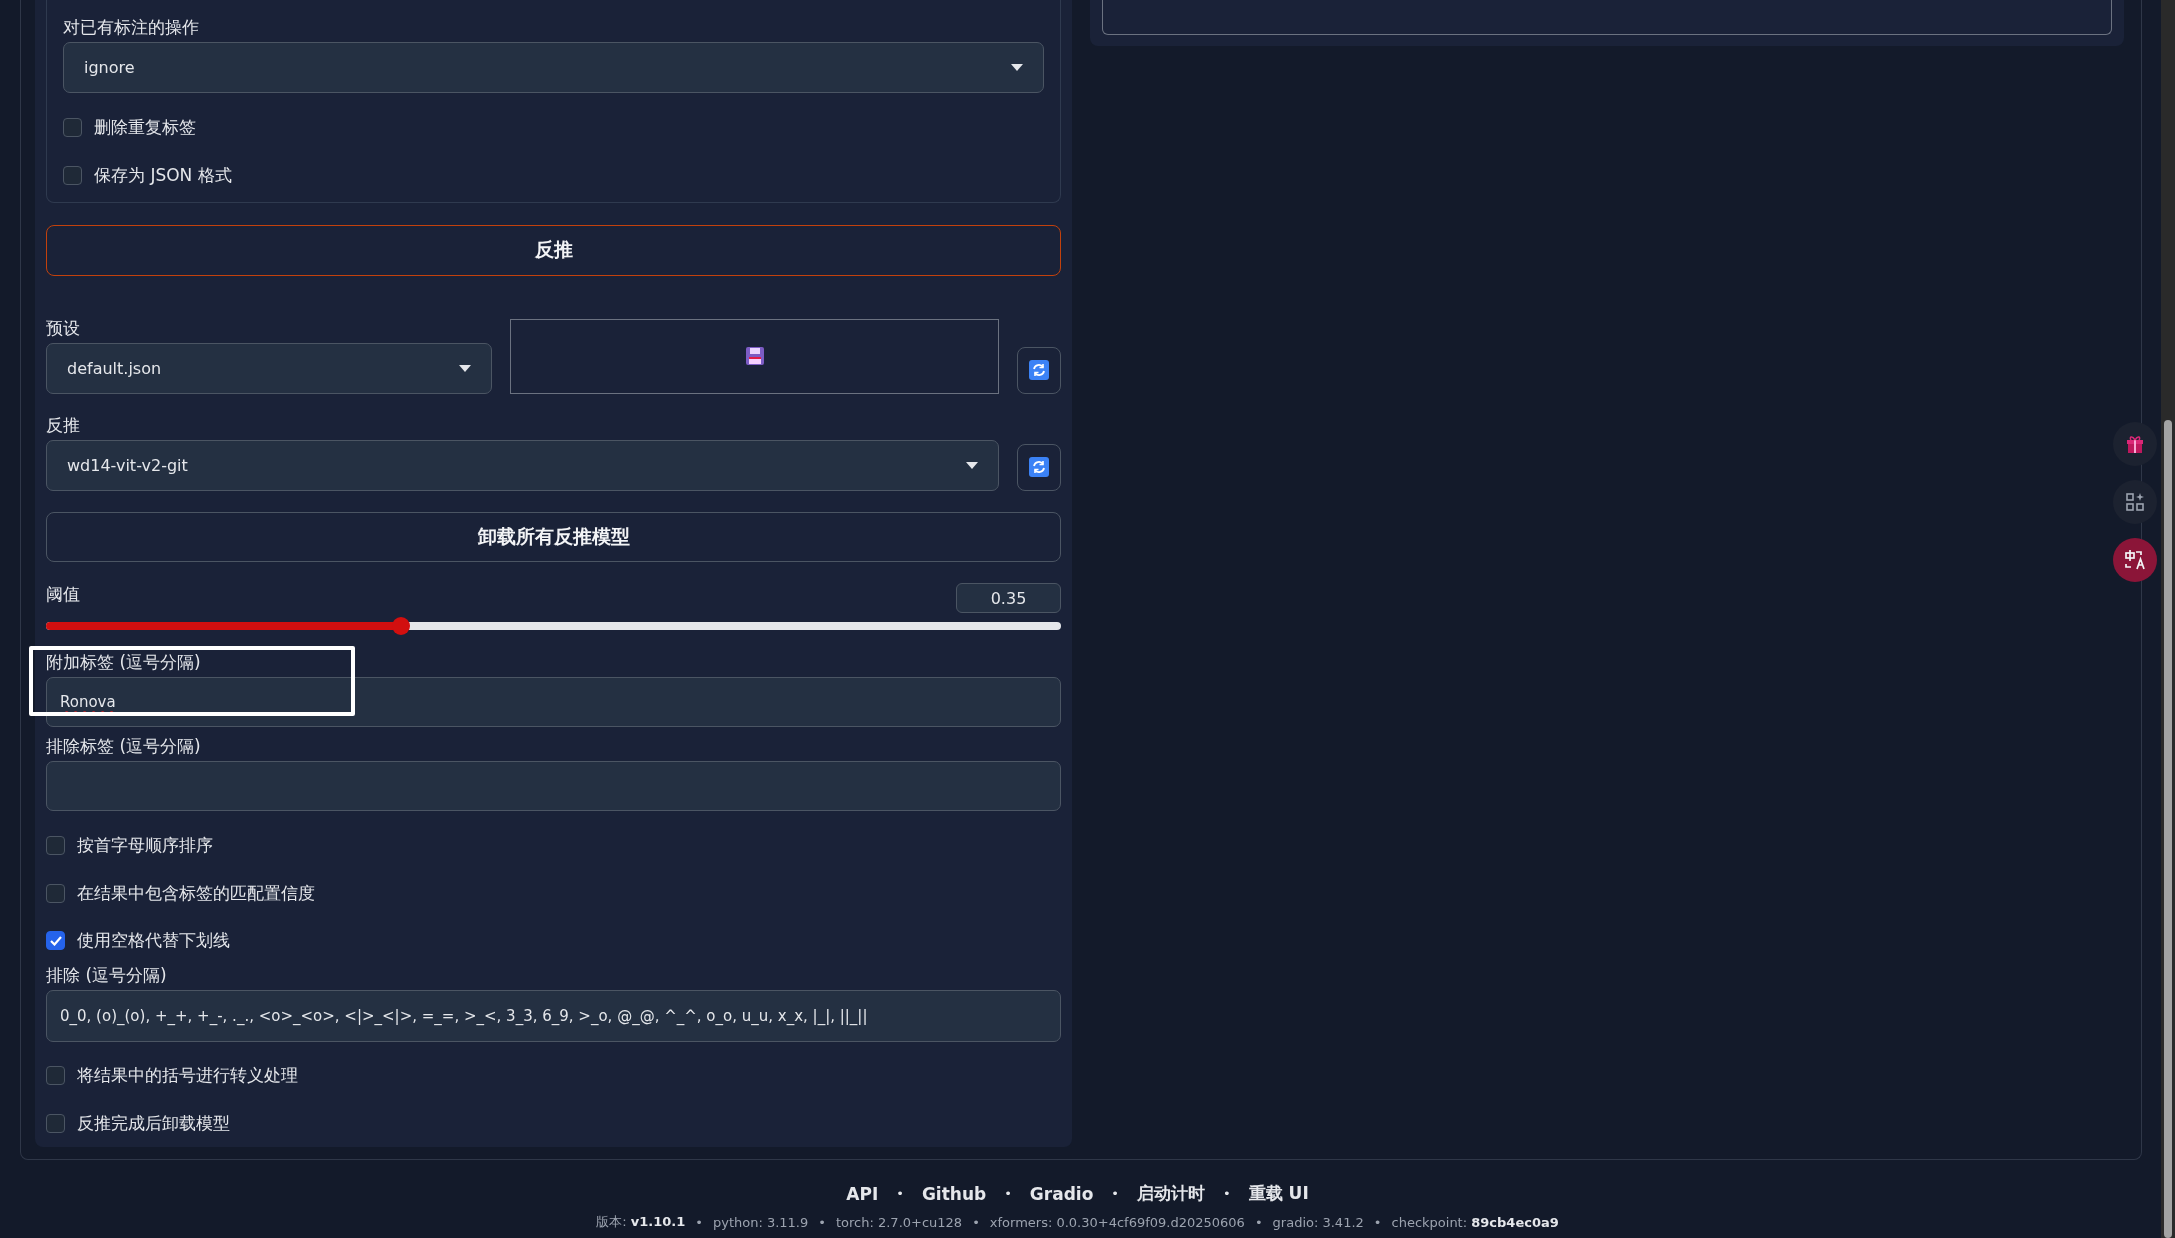 The height and width of the screenshot is (1238, 2175). I want to click on footer-link: Github, so click(954, 1193).